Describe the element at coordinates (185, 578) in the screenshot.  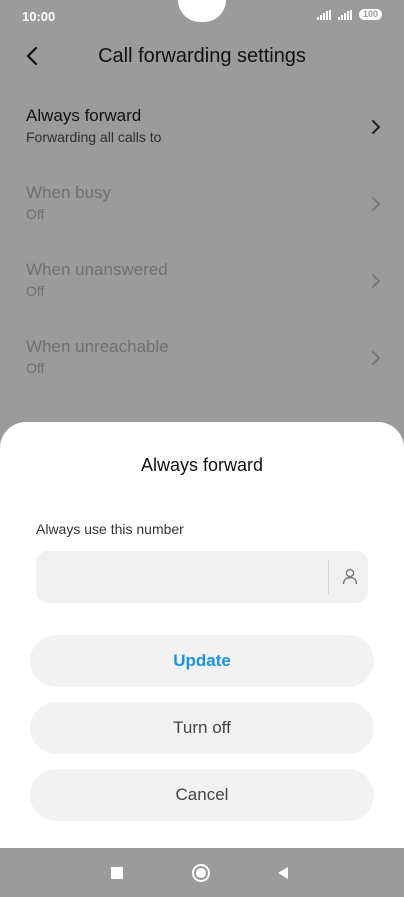
I see `phone-number-input` at that location.